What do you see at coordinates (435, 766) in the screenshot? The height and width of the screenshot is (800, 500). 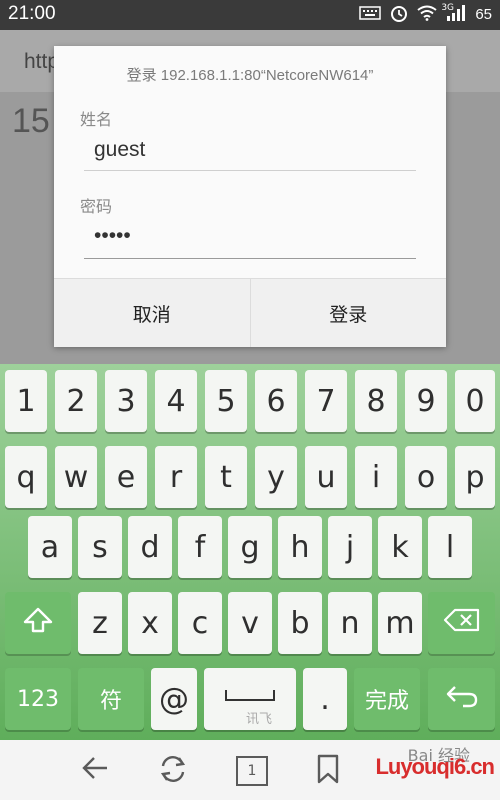 I see `site-watermark: Luyouqi6.cn` at bounding box center [435, 766].